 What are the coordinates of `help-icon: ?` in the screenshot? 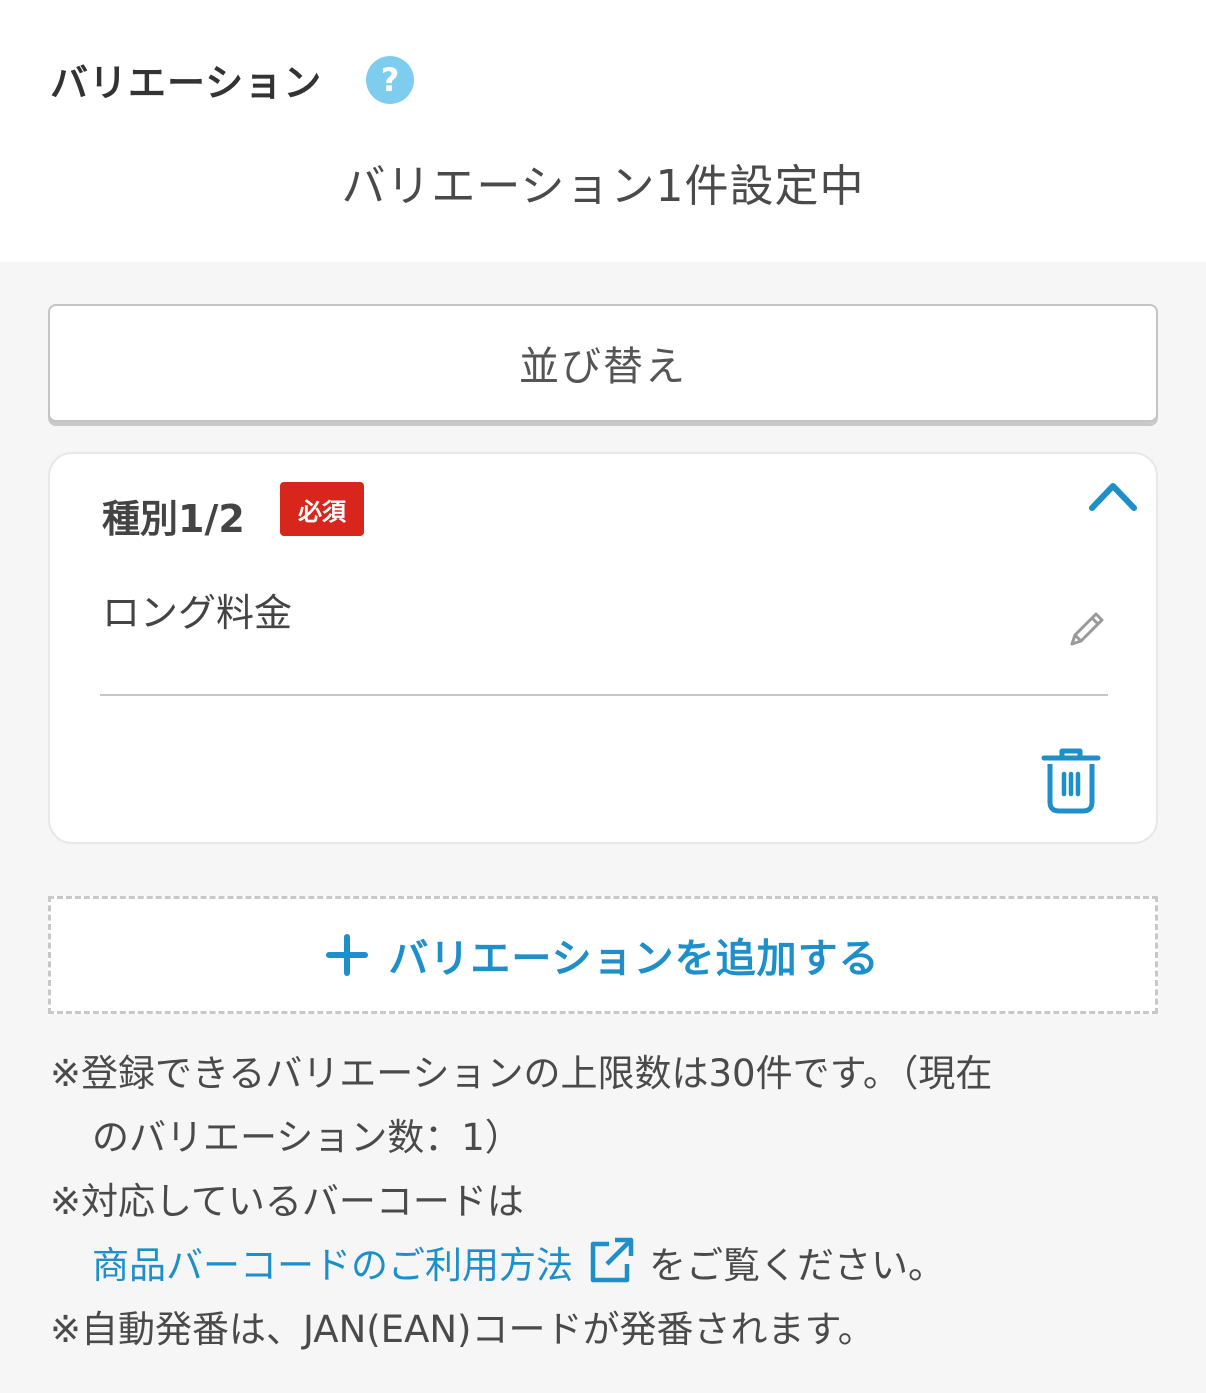 It's located at (390, 80).